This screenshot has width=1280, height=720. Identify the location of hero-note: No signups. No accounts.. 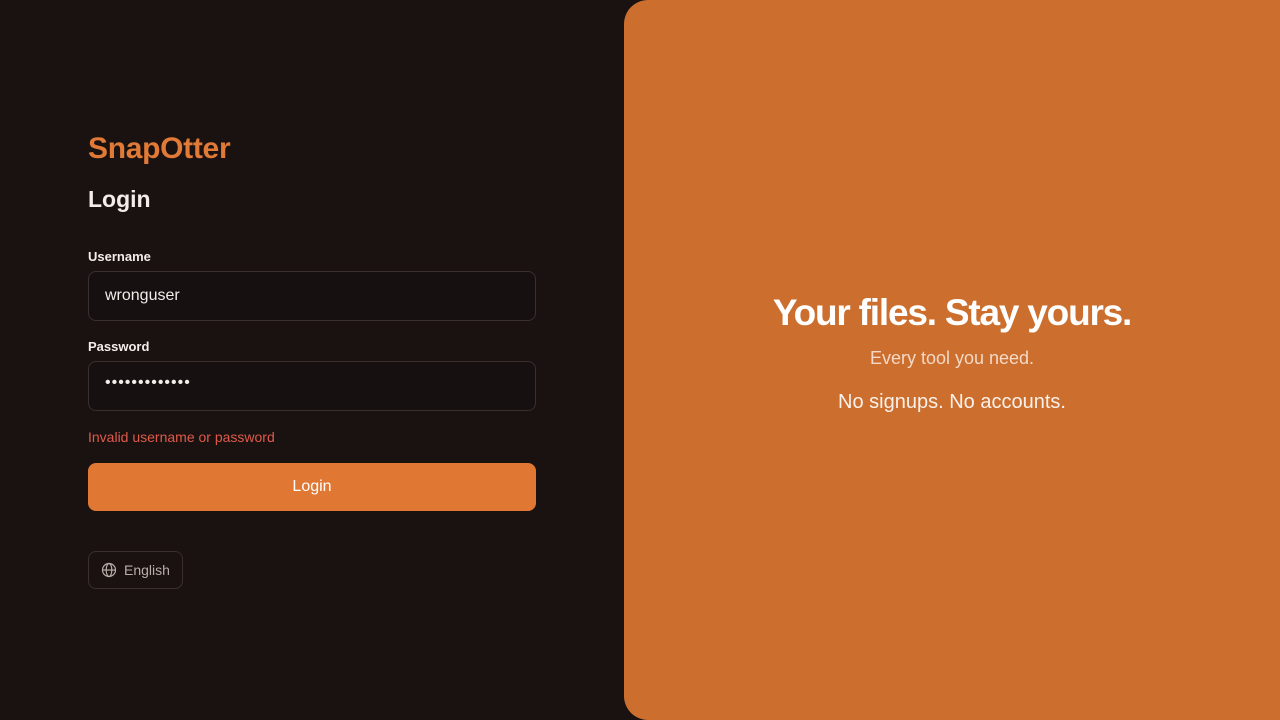
(952, 402).